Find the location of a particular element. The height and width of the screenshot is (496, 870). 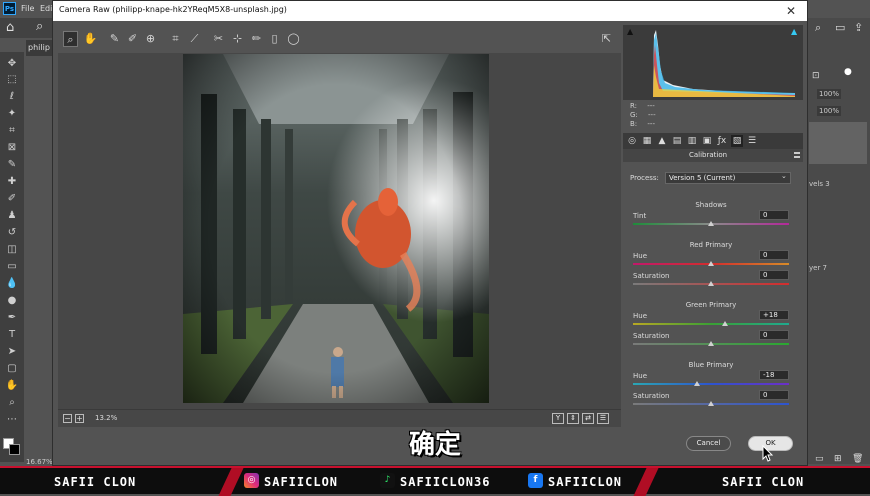

red-hue-value: 0 is located at coordinates (774, 255).